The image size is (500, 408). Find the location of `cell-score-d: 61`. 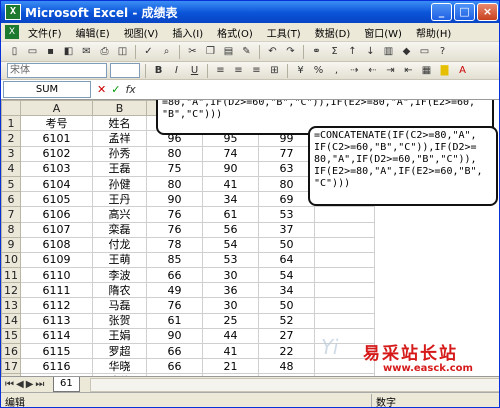

cell-score-d: 61 is located at coordinates (230, 214).